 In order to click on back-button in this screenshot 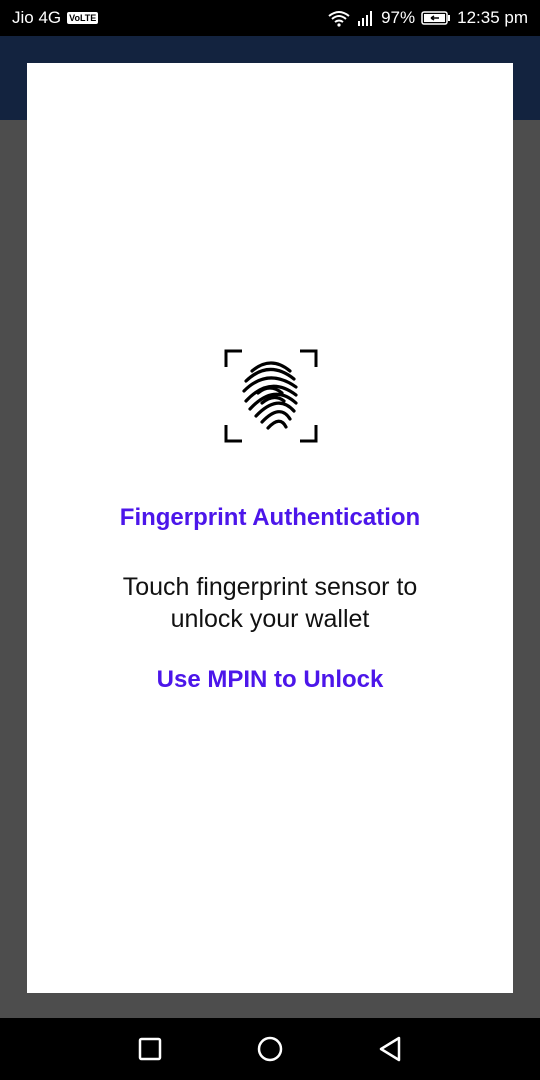, I will do `click(390, 1049)`.